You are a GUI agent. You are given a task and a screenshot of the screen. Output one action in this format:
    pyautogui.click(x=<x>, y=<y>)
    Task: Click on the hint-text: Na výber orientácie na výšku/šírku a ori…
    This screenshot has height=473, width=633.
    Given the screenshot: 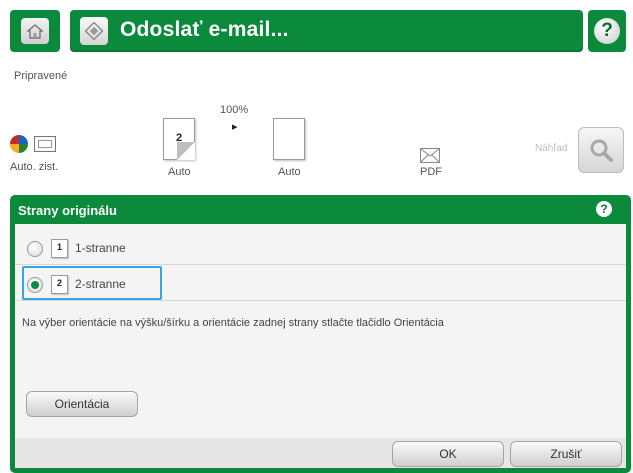 What is the action you would take?
    pyautogui.click(x=233, y=323)
    